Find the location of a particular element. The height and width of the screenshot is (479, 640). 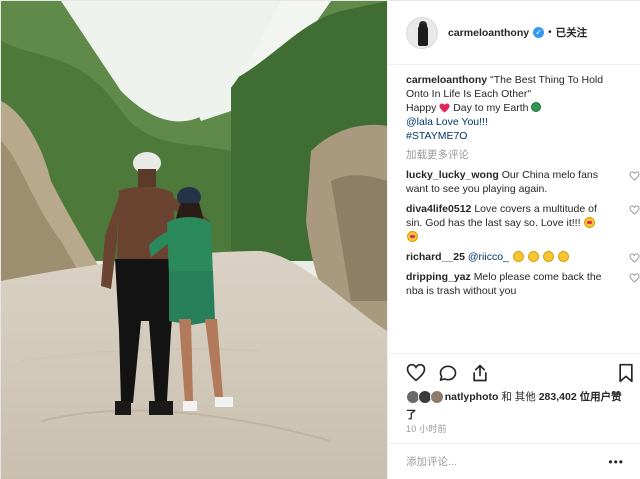

comment-username: dripping_yaz is located at coordinates (438, 277).